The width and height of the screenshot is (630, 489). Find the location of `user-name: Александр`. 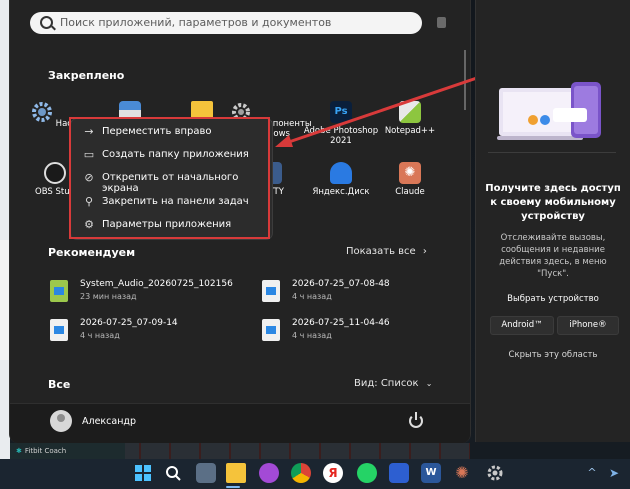

user-name: Александр is located at coordinates (109, 421).